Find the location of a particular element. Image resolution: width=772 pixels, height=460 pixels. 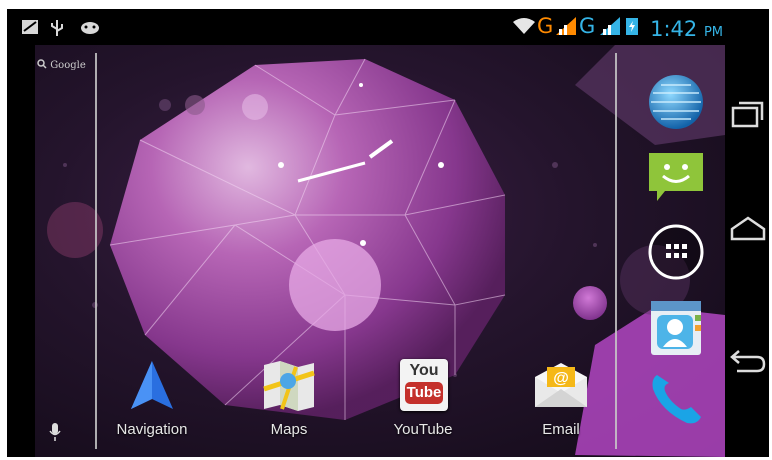

app-label: Maps is located at coordinates (289, 429).